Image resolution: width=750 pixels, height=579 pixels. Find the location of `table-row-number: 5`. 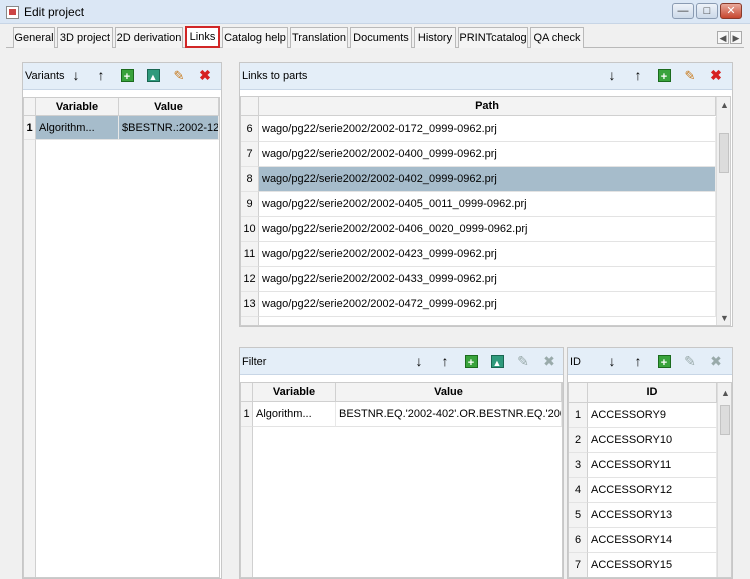

table-row-number: 5 is located at coordinates (578, 515).